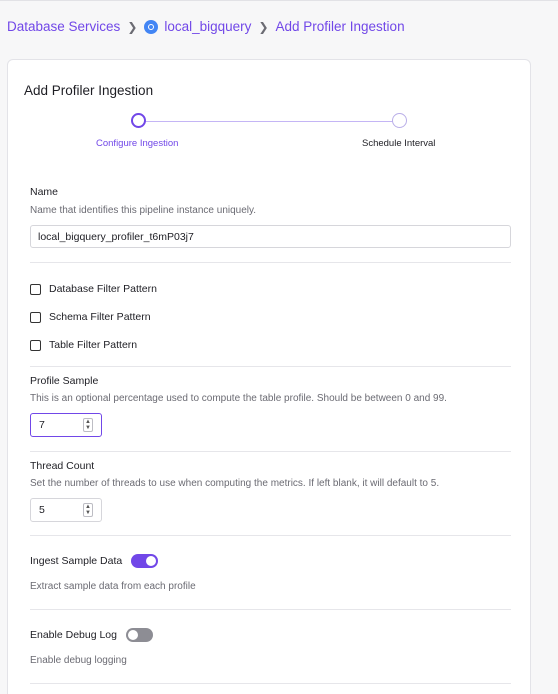 The height and width of the screenshot is (694, 558). Describe the element at coordinates (145, 561) in the screenshot. I see `ingest-sample-toggle` at that location.